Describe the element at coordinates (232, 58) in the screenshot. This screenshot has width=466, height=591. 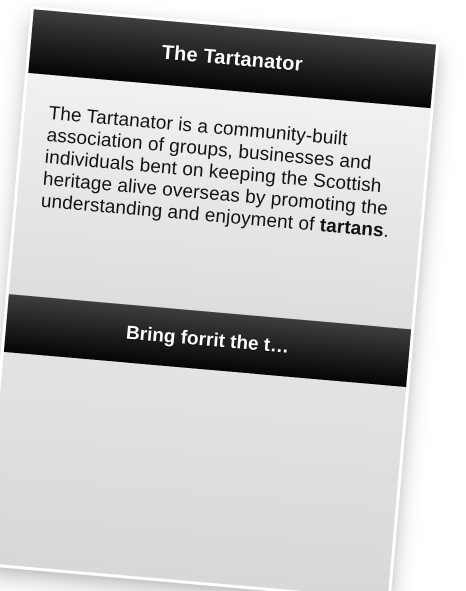
I see `app-title: The Tartanator` at that location.